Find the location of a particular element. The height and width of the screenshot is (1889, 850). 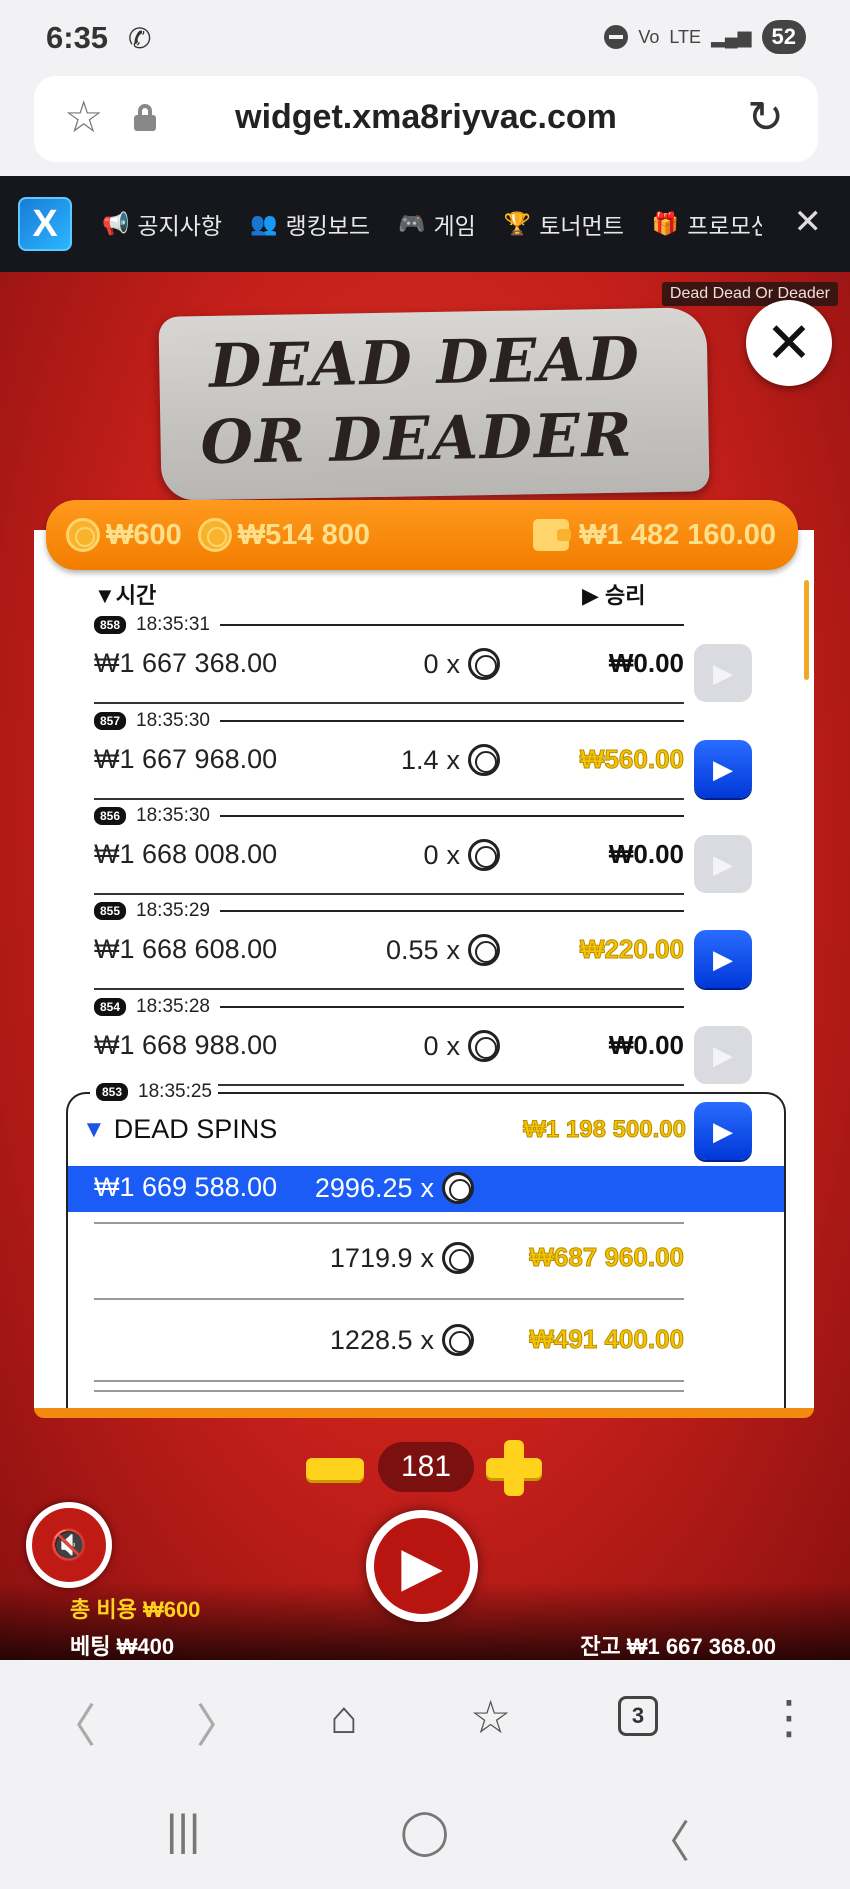

site-nav: X 📢 공지사항 👥 랭킹보드 🎮 게임 🏆 토너먼트 🎁 프로모션 ✕ is located at coordinates (425, 224).